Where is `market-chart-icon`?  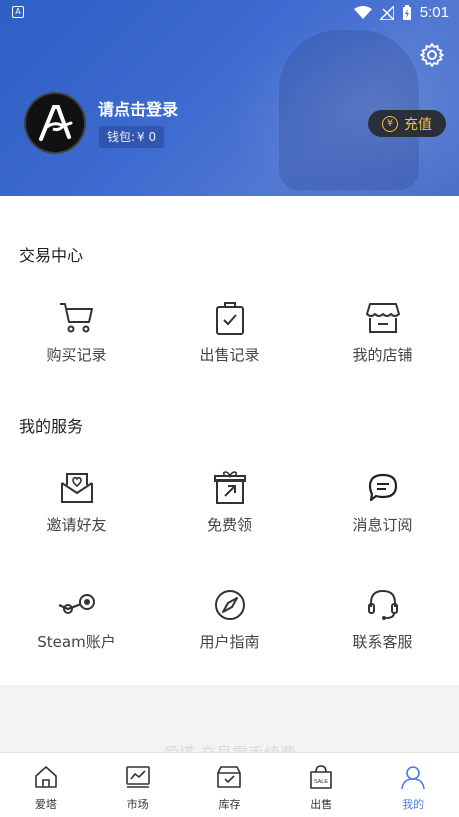
market-chart-icon is located at coordinates (138, 777).